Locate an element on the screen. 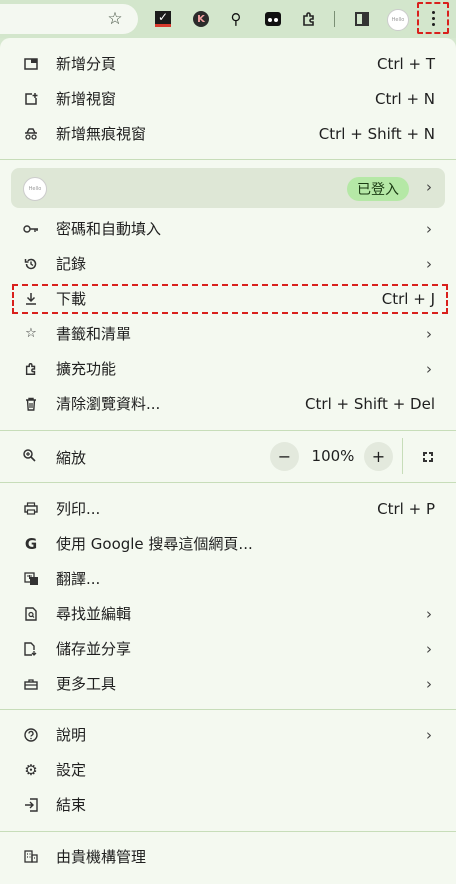  menu-item-incognito: 新增無痕視窗 Ctrl + Shift + N is located at coordinates (228, 133).